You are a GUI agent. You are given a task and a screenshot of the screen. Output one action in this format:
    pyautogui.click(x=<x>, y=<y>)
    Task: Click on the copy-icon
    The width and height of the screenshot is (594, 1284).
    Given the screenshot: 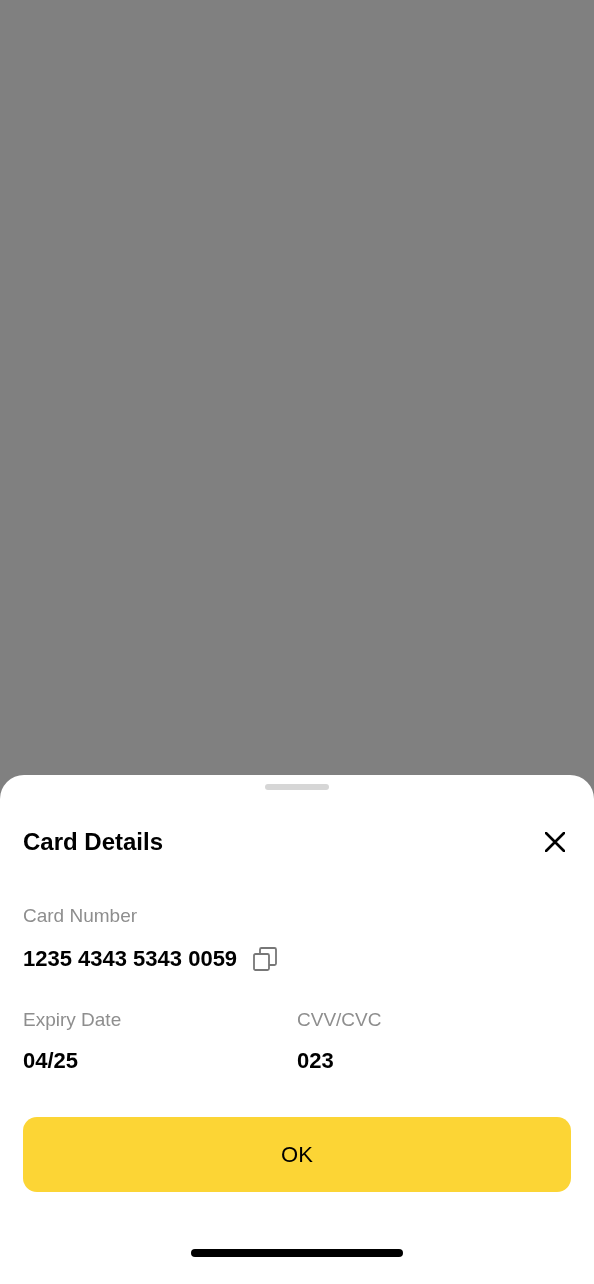 What is the action you would take?
    pyautogui.click(x=265, y=959)
    